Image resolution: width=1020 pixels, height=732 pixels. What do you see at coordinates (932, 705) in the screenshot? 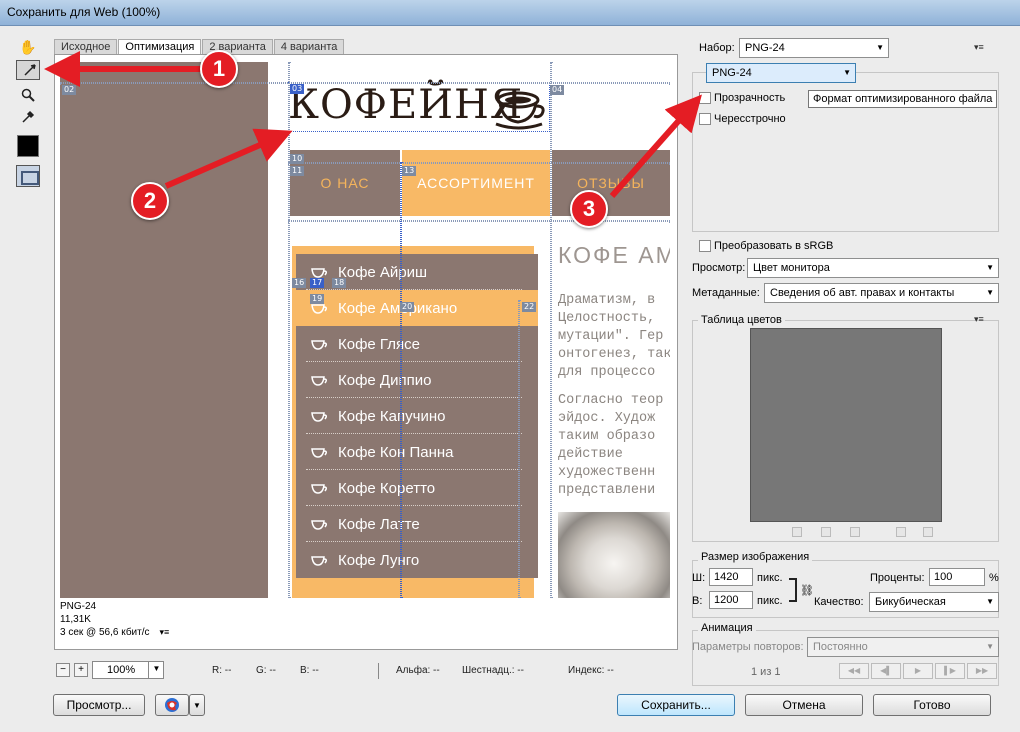
I see `done-button: Готово` at bounding box center [932, 705].